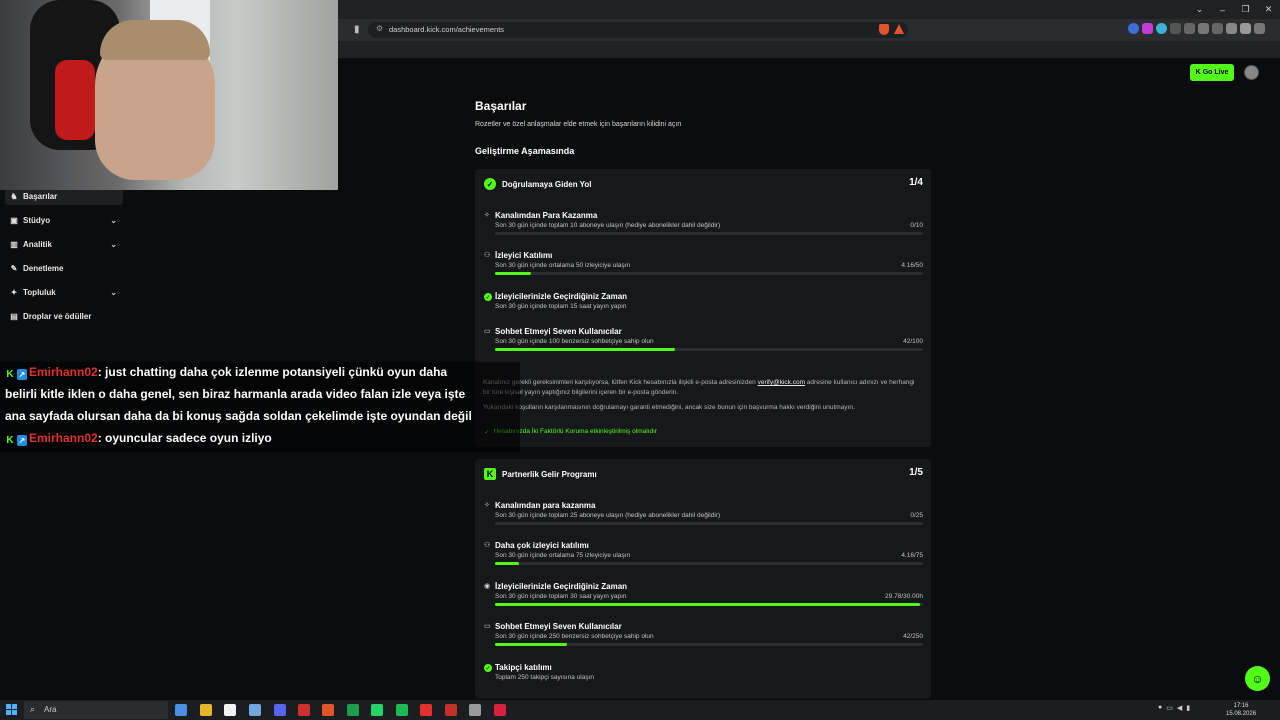 Image resolution: width=1280 pixels, height=720 pixels. What do you see at coordinates (1245, 9) in the screenshot?
I see `maximize-button: ❐` at bounding box center [1245, 9].